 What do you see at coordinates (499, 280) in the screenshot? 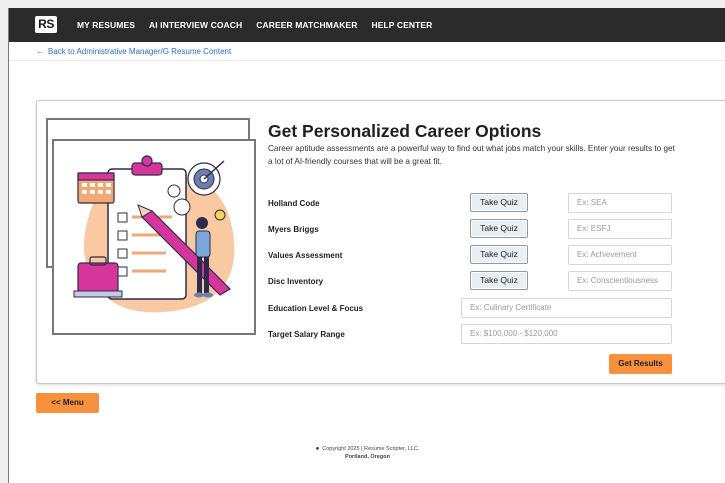
I see `disc-inventory-quiz-button: Take Quiz` at bounding box center [499, 280].